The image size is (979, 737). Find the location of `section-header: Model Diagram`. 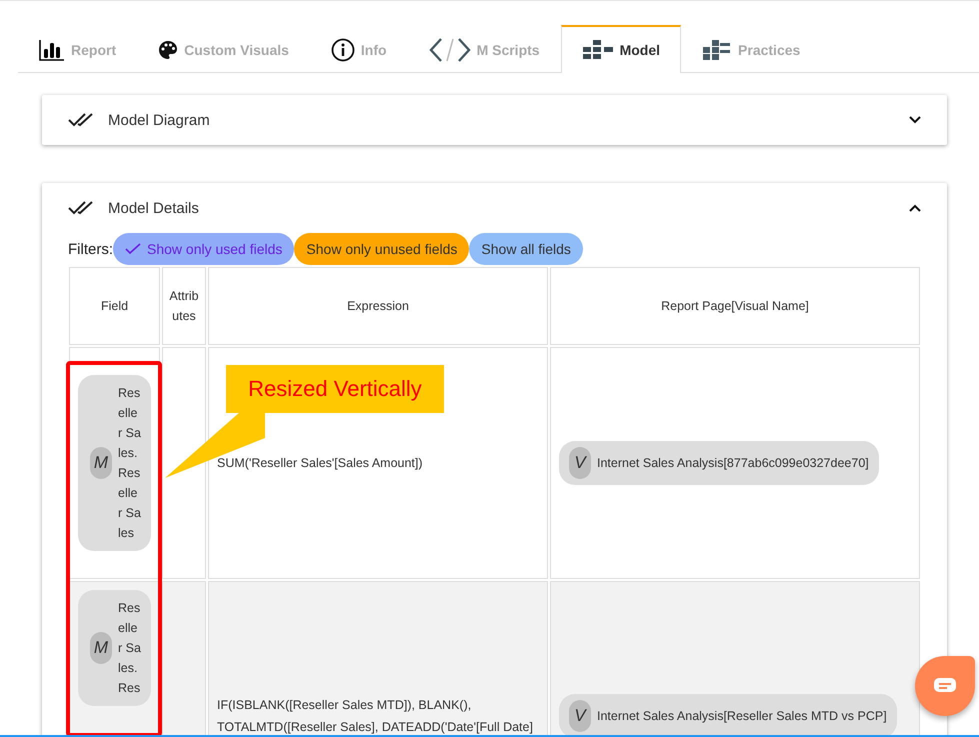

section-header: Model Diagram is located at coordinates (494, 120).